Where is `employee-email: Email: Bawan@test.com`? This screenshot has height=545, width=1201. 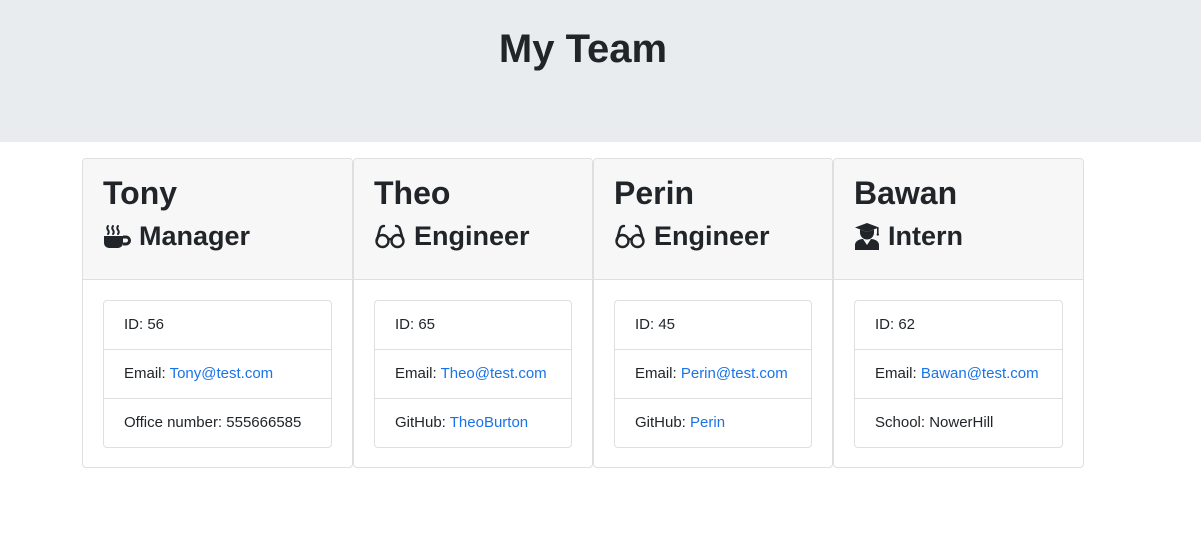
employee-email: Email: Bawan@test.com is located at coordinates (958, 374).